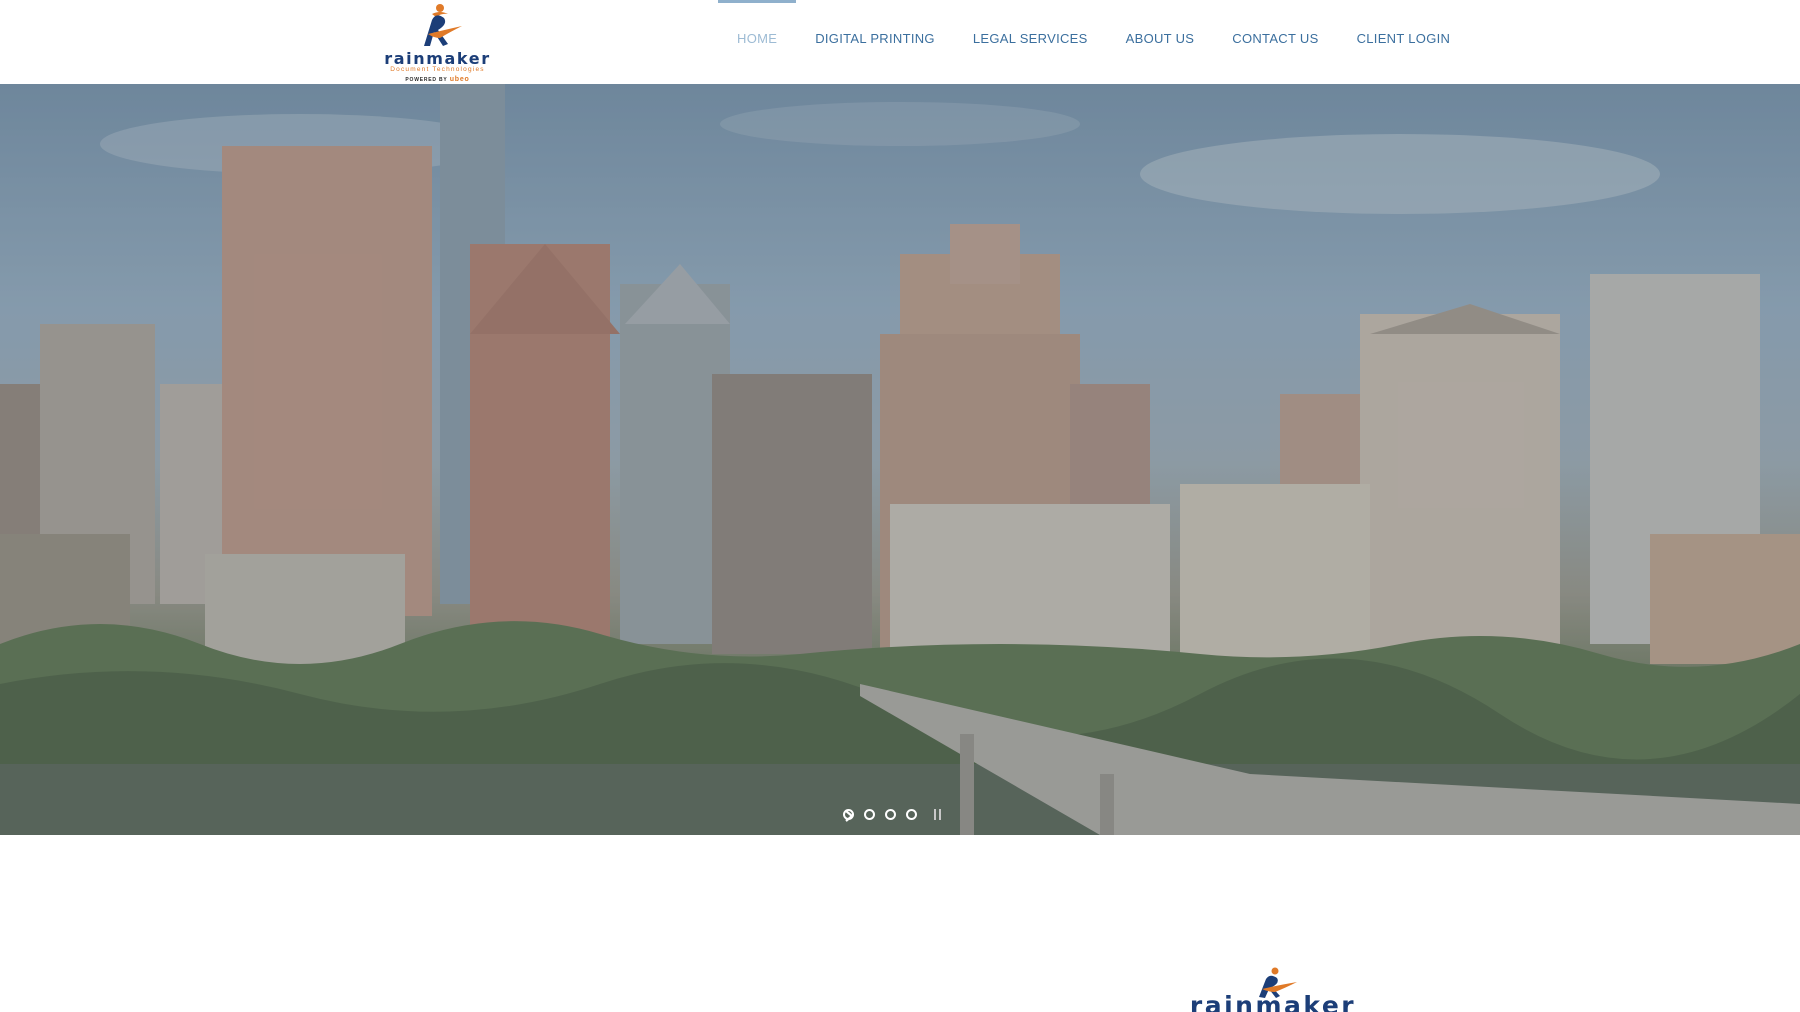 This screenshot has height=1012, width=1800. Describe the element at coordinates (757, 42) in the screenshot. I see `nav-home: HOME` at that location.